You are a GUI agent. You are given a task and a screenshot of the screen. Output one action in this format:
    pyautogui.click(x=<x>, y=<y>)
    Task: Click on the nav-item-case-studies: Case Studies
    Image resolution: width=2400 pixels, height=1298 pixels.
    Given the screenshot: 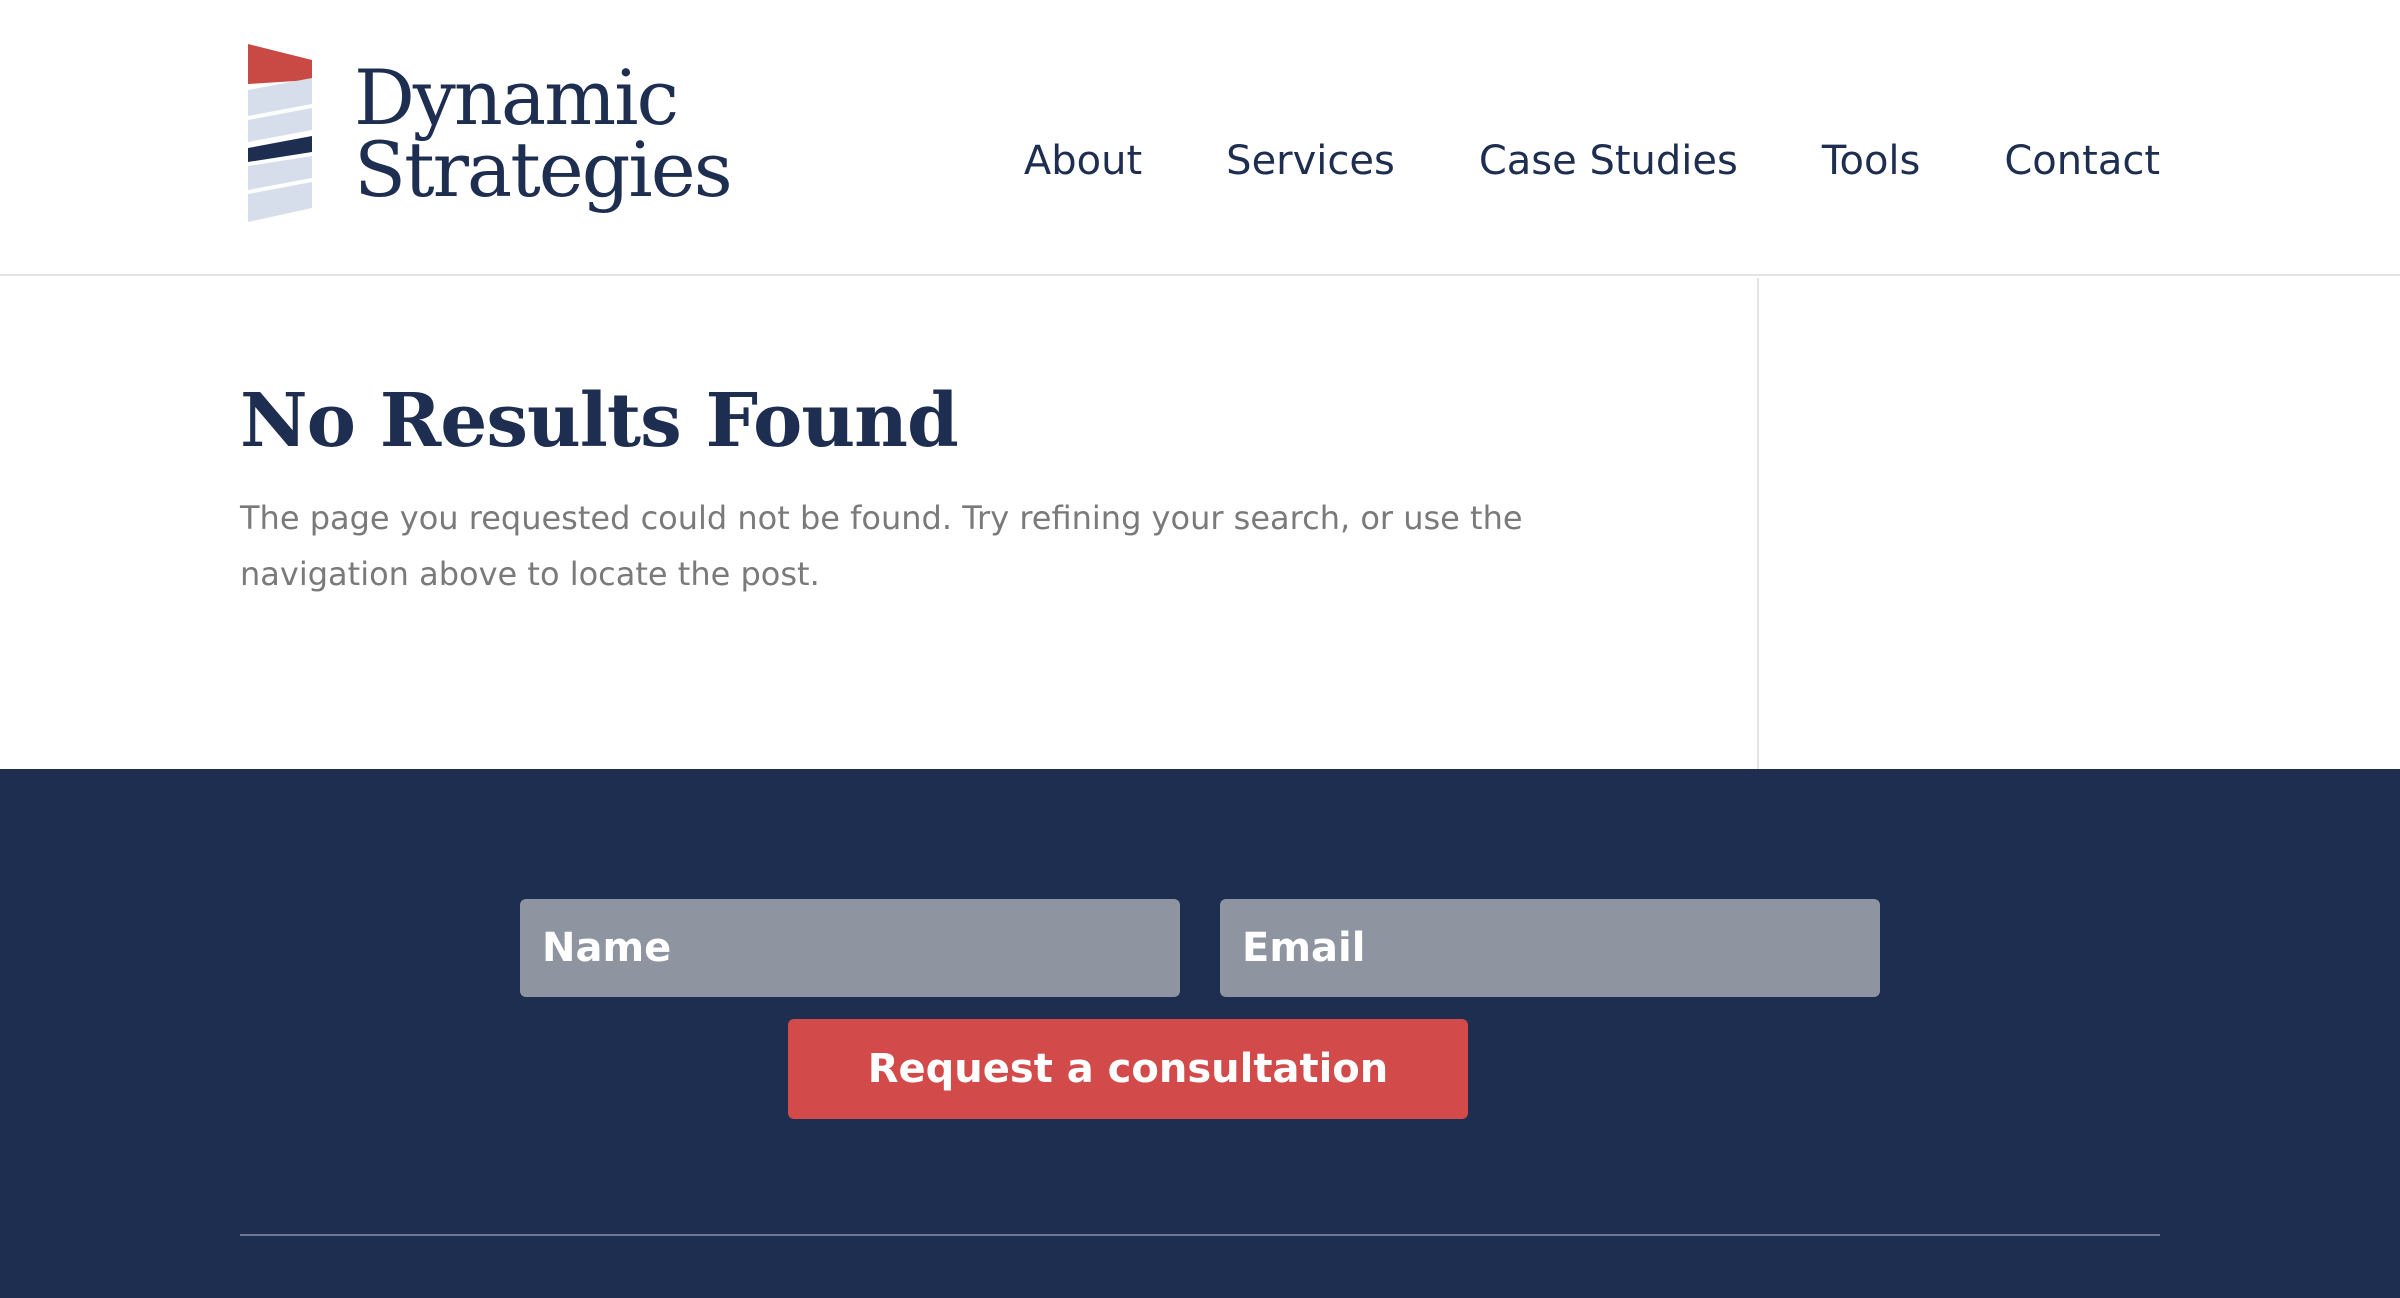 What is the action you would take?
    pyautogui.click(x=1608, y=161)
    